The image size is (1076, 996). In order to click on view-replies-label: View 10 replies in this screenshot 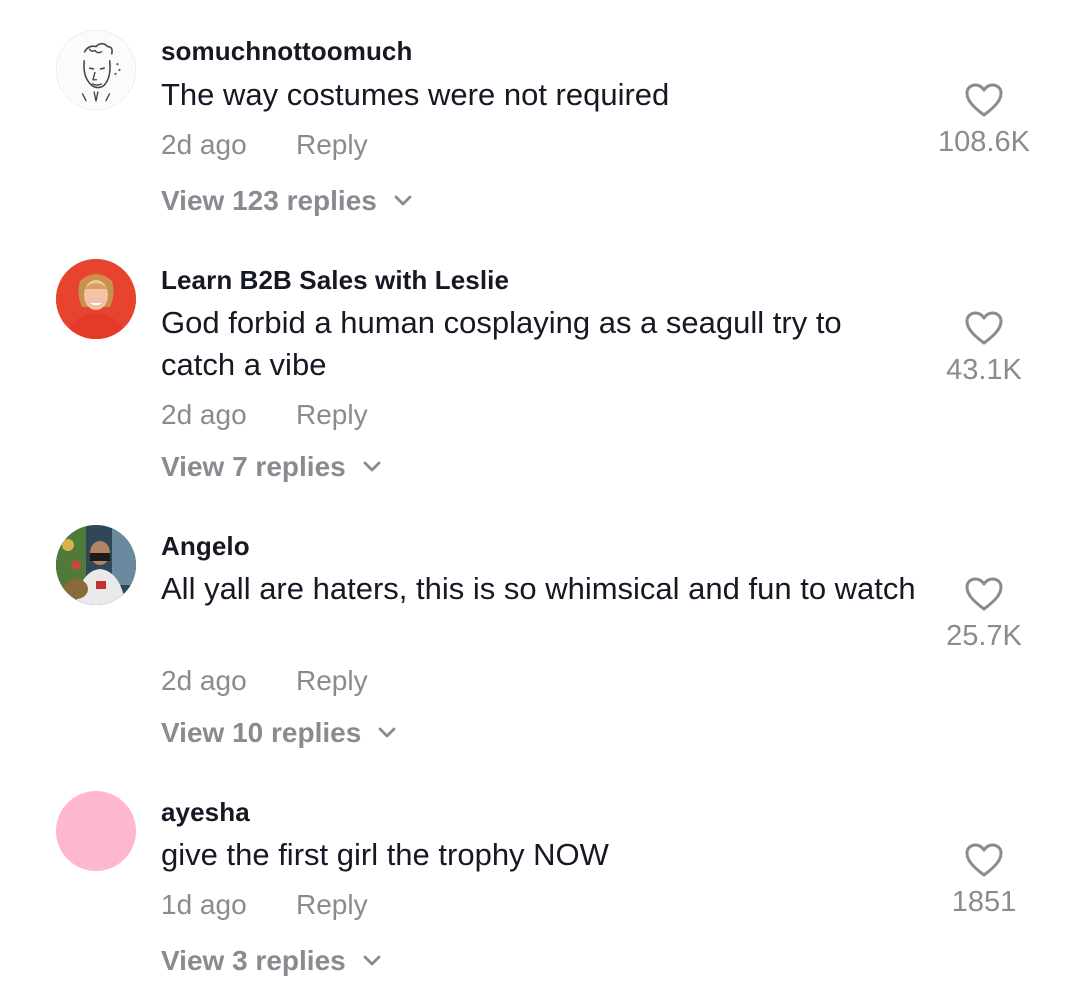, I will do `click(261, 732)`.